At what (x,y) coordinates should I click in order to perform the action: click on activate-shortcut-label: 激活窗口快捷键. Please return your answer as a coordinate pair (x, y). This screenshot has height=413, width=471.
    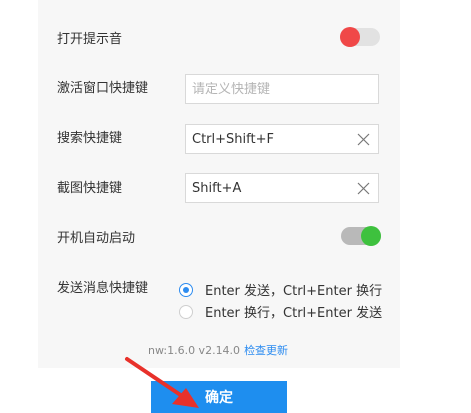
    Looking at the image, I should click on (103, 88).